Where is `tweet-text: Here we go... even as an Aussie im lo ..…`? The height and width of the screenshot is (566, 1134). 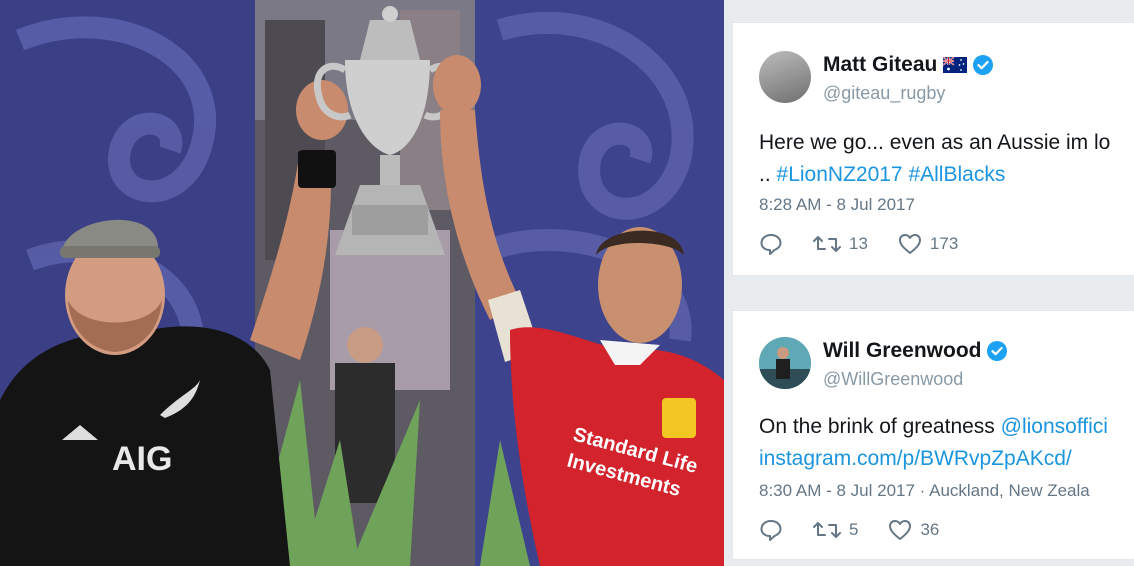
tweet-text: Here we go... even as an Aussie im lo ..… is located at coordinates (934, 159).